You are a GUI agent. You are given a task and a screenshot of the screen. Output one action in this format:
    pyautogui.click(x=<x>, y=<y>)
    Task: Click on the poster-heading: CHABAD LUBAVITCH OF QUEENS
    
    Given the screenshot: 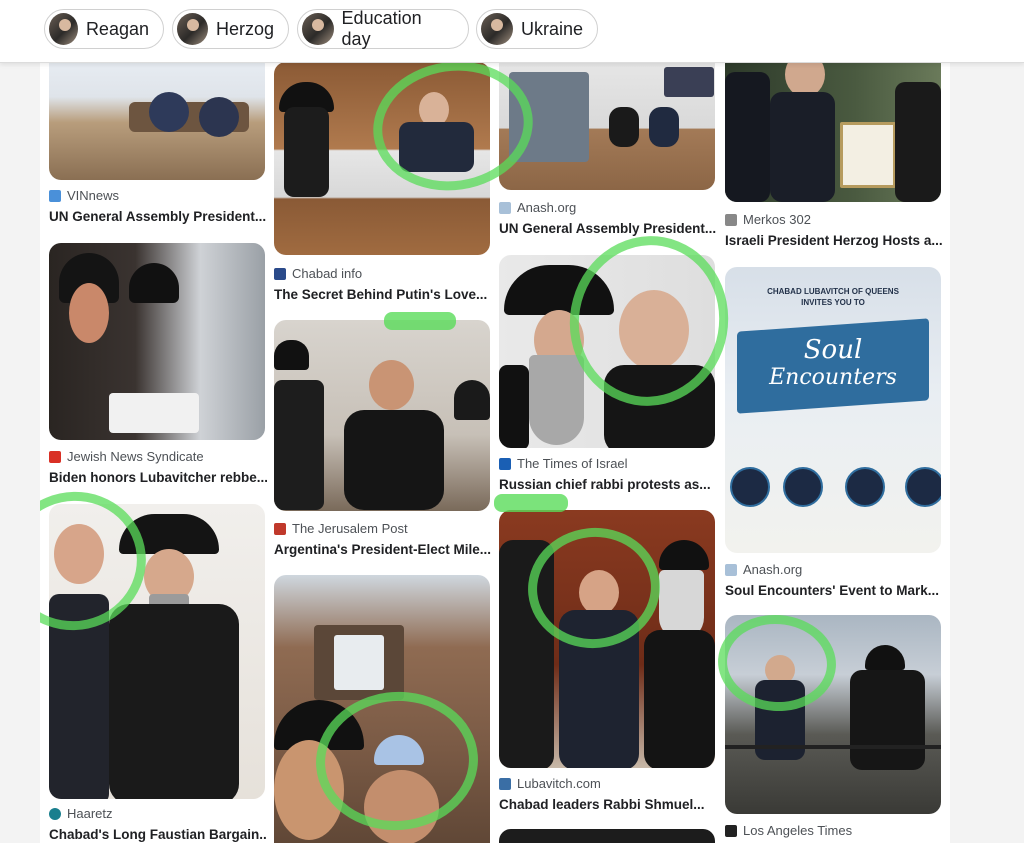 What is the action you would take?
    pyautogui.click(x=833, y=291)
    